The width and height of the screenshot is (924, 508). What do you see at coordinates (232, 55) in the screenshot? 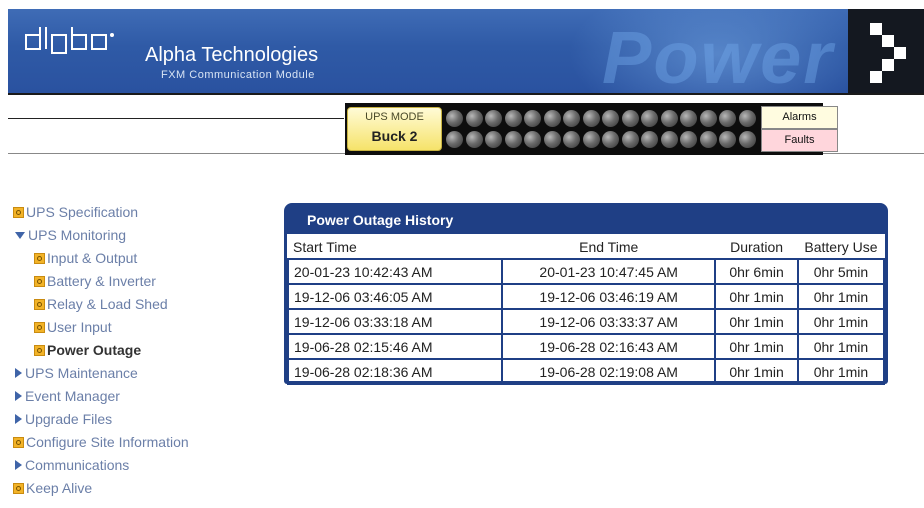
I see `company-name: Alpha Technologies` at bounding box center [232, 55].